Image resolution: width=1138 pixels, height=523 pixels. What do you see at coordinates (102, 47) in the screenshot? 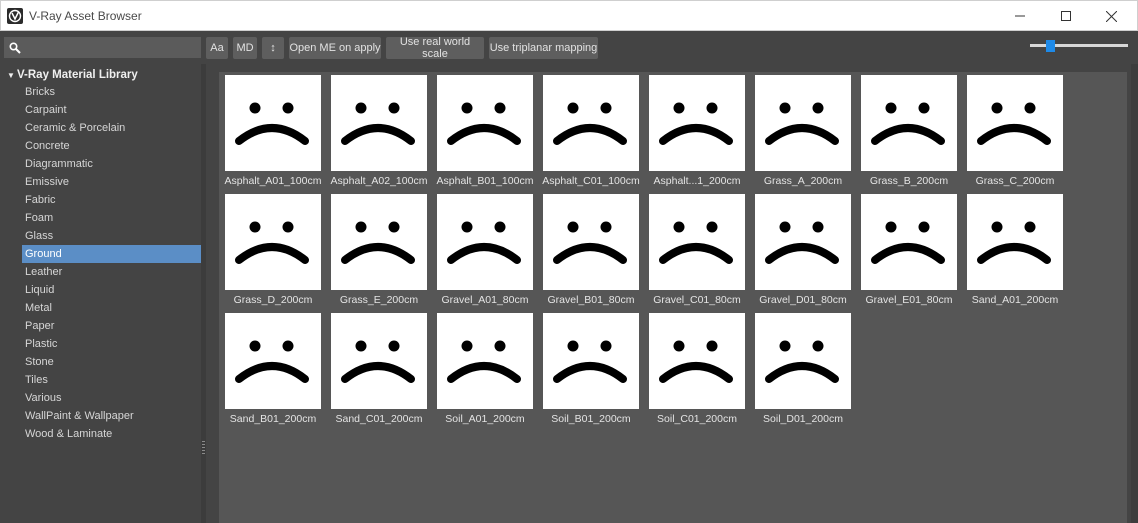
I see `search-input` at bounding box center [102, 47].